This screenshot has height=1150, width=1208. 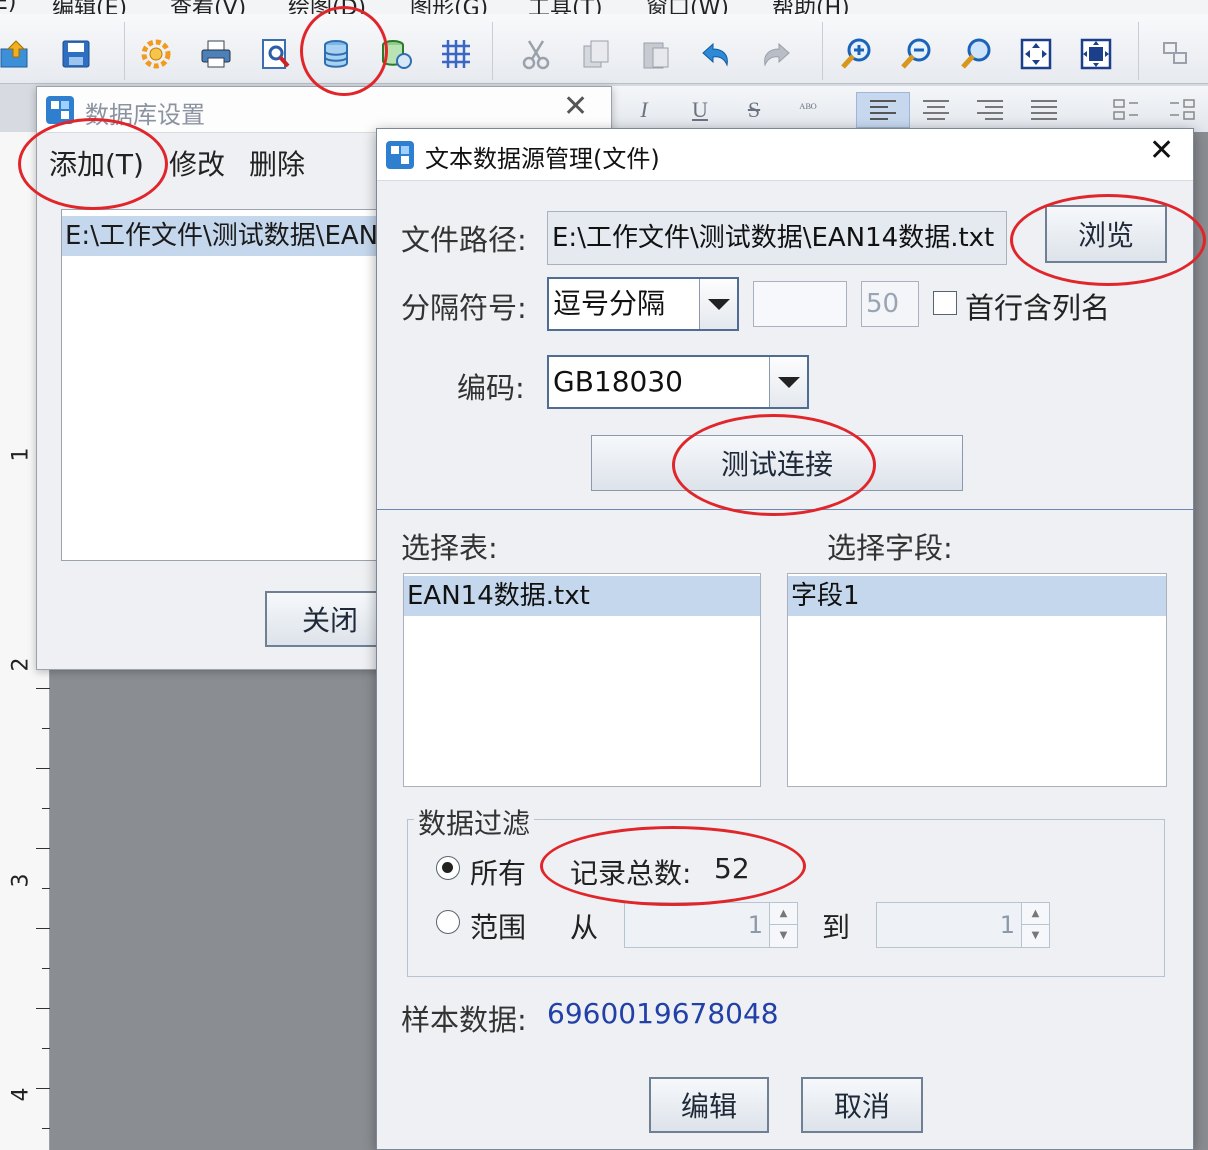 I want to click on range-radio, so click(x=448, y=922).